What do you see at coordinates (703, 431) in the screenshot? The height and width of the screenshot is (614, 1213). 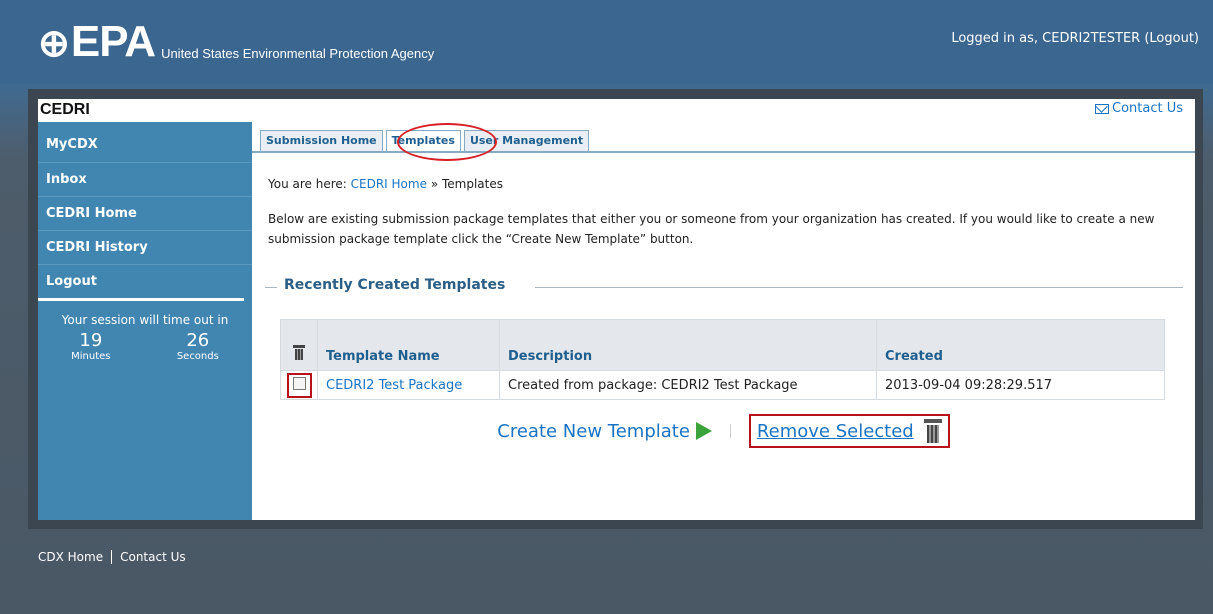 I see `play-arrow-icon` at bounding box center [703, 431].